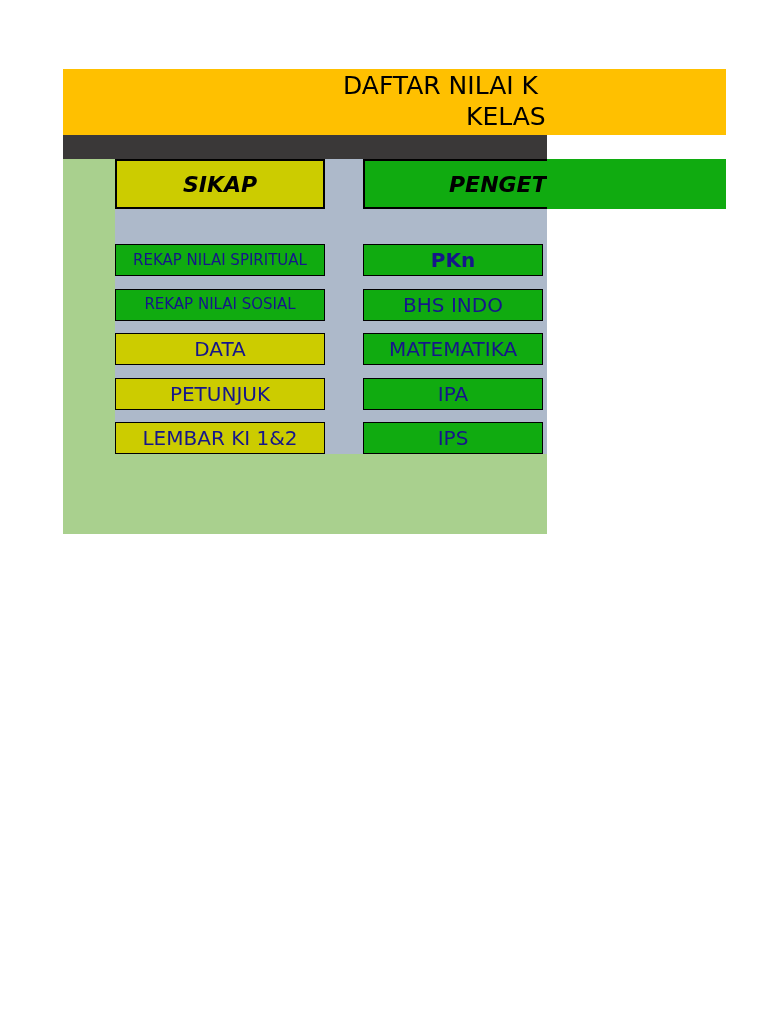 The height and width of the screenshot is (1024, 768). I want to click on sheet-button: BHS INDO, so click(453, 304).